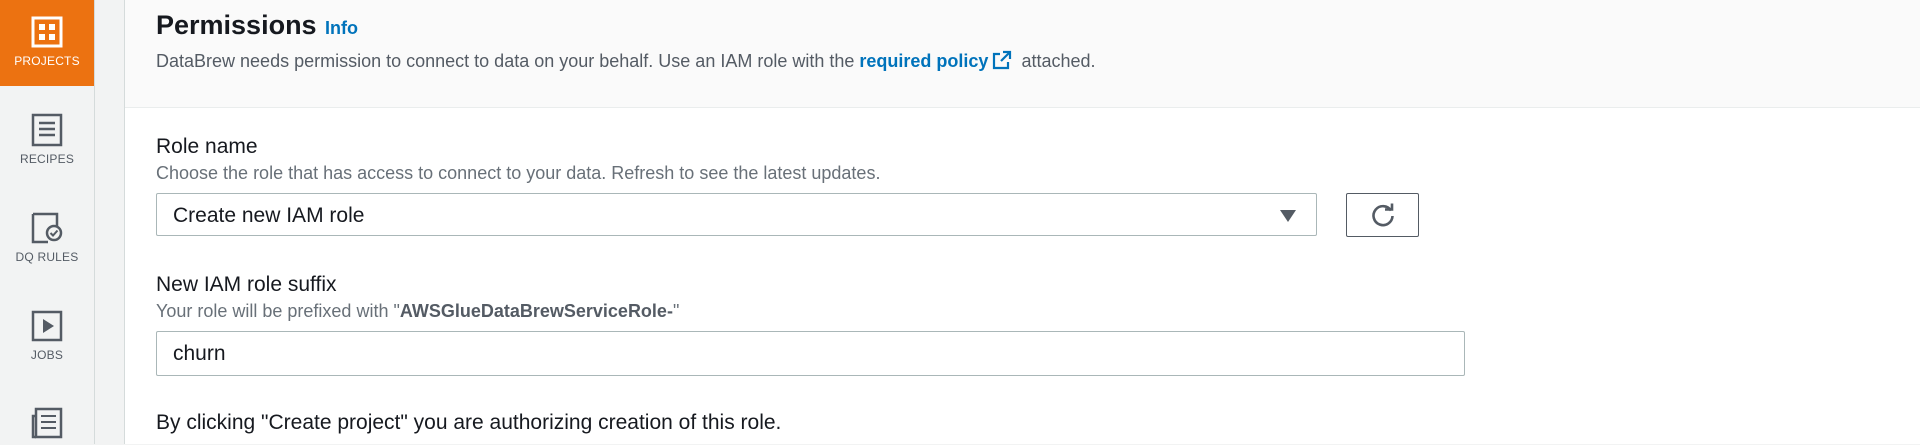  I want to click on sidebar-item-datasets, so click(47, 425).